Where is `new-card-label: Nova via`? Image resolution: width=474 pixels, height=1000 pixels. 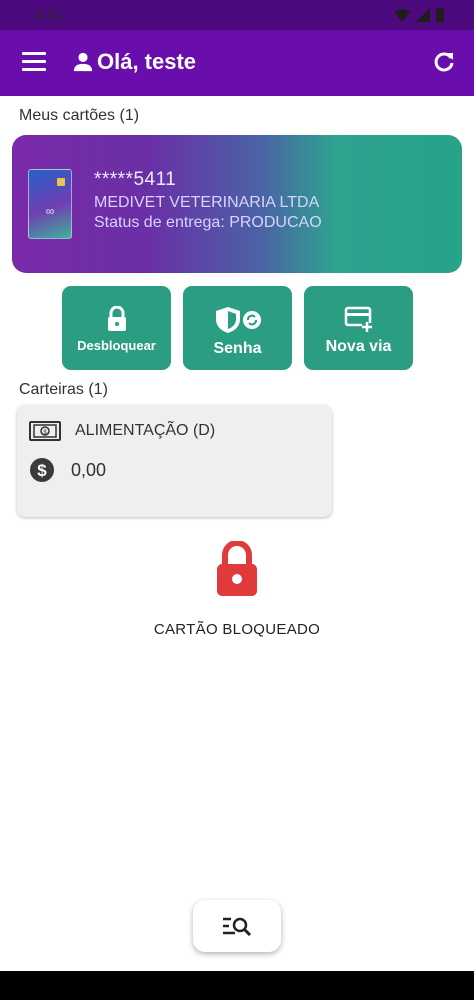
new-card-label: Nova via is located at coordinates (358, 346).